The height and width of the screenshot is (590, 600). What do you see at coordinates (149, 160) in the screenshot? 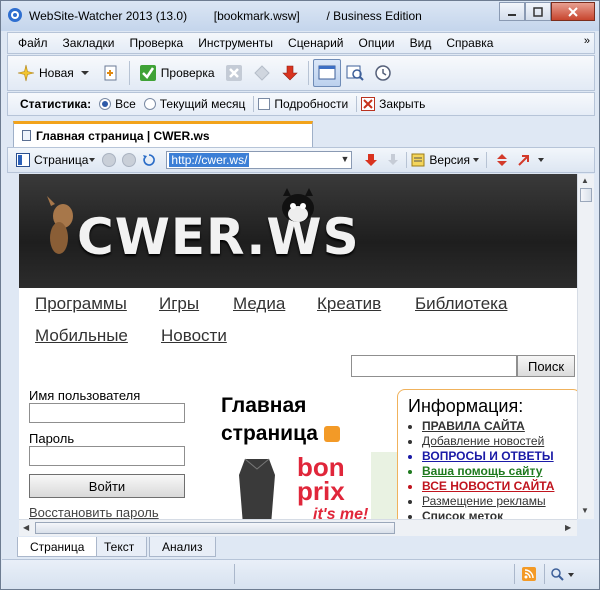
I see `refresh-icon` at bounding box center [149, 160].